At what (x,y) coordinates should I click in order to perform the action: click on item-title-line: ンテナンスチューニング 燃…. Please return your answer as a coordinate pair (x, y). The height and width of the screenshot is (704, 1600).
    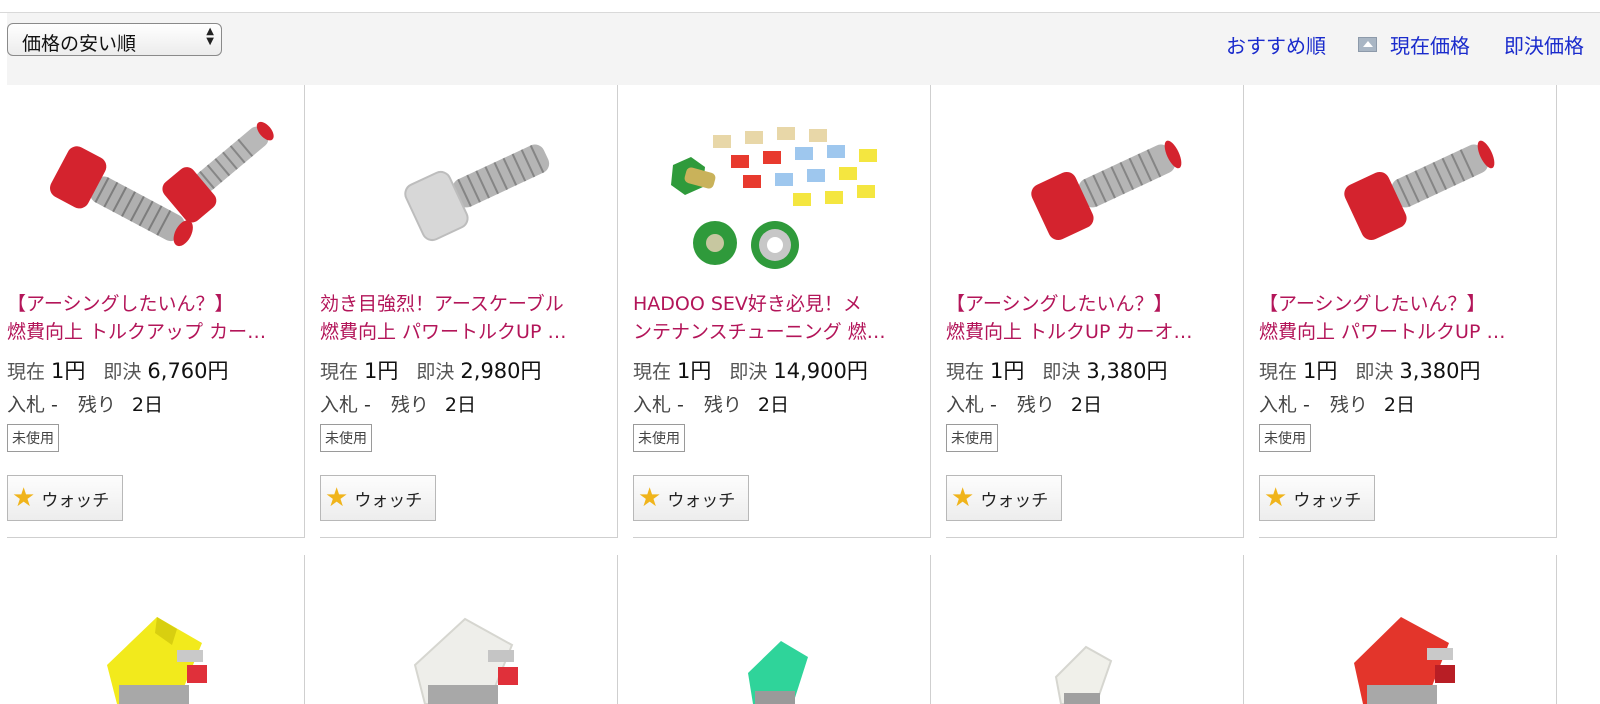
    Looking at the image, I should click on (759, 332).